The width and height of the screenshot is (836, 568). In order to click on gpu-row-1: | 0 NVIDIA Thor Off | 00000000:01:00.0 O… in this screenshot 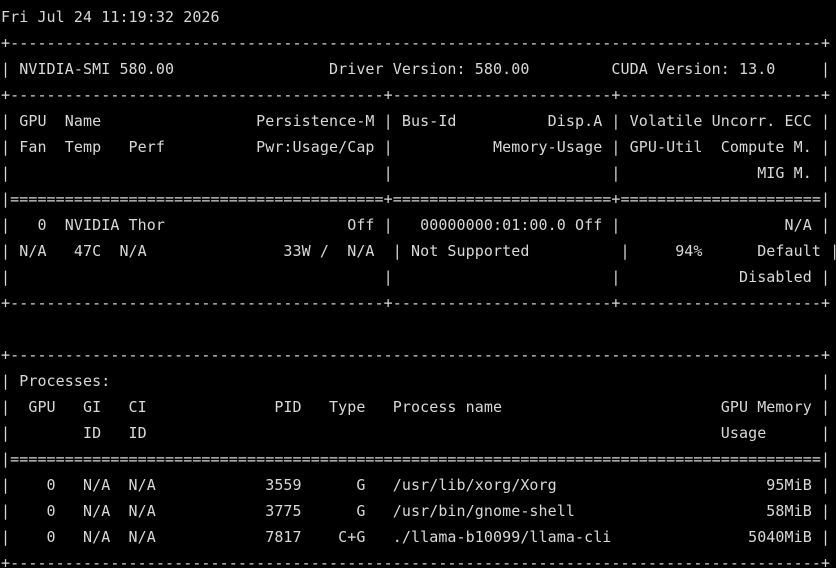, I will do `click(416, 225)`.